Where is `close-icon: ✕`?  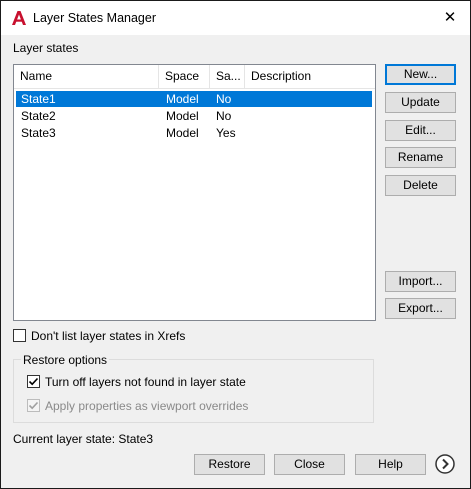 close-icon: ✕ is located at coordinates (450, 18).